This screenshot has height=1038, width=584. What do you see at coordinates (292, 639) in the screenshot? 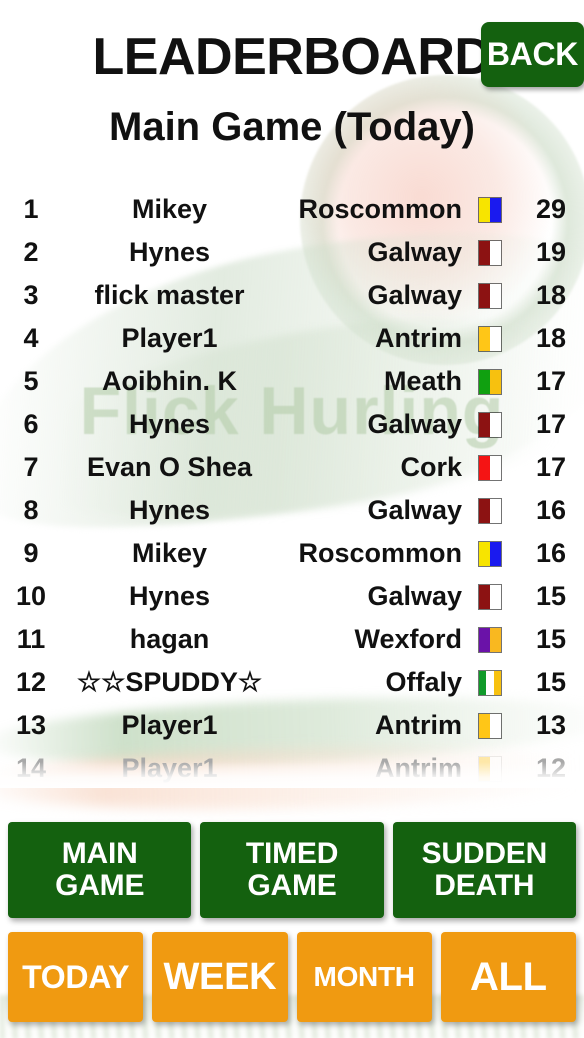
I see `table-row: 11 hagan Wexford 15` at bounding box center [292, 639].